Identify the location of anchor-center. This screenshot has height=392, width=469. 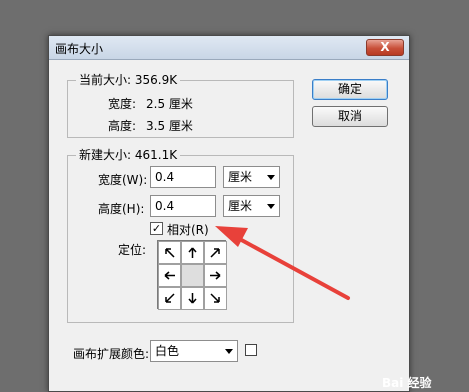
(192, 275).